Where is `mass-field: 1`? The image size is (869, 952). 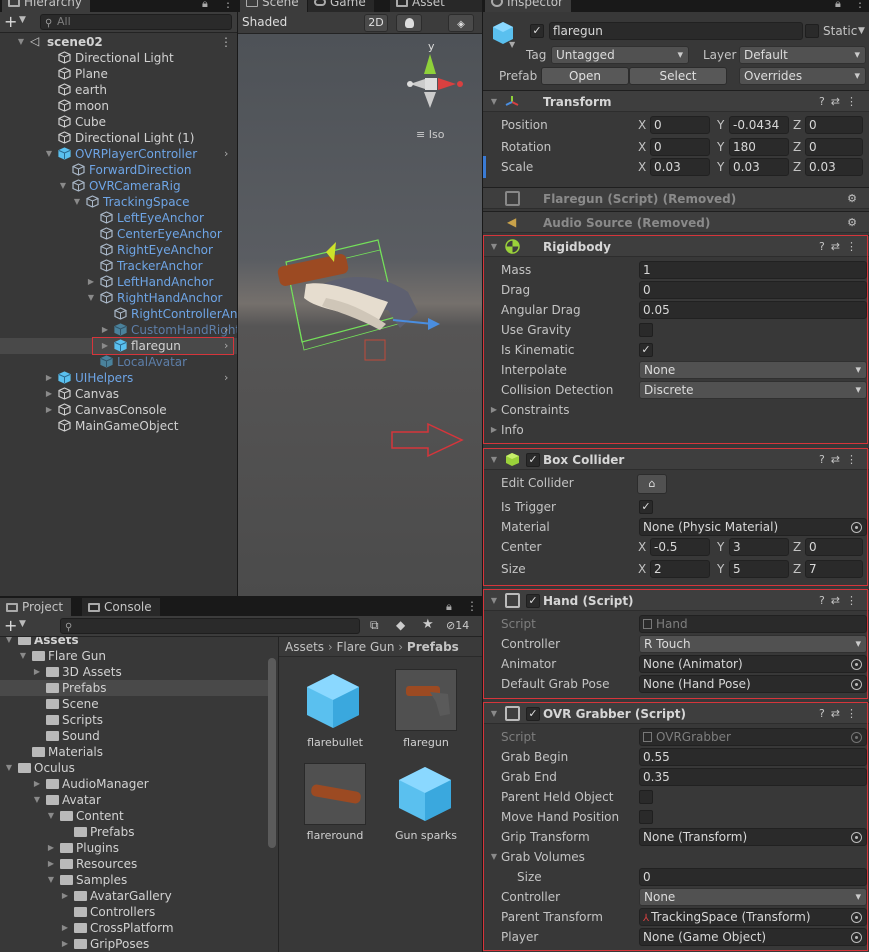
mass-field: 1 is located at coordinates (753, 270).